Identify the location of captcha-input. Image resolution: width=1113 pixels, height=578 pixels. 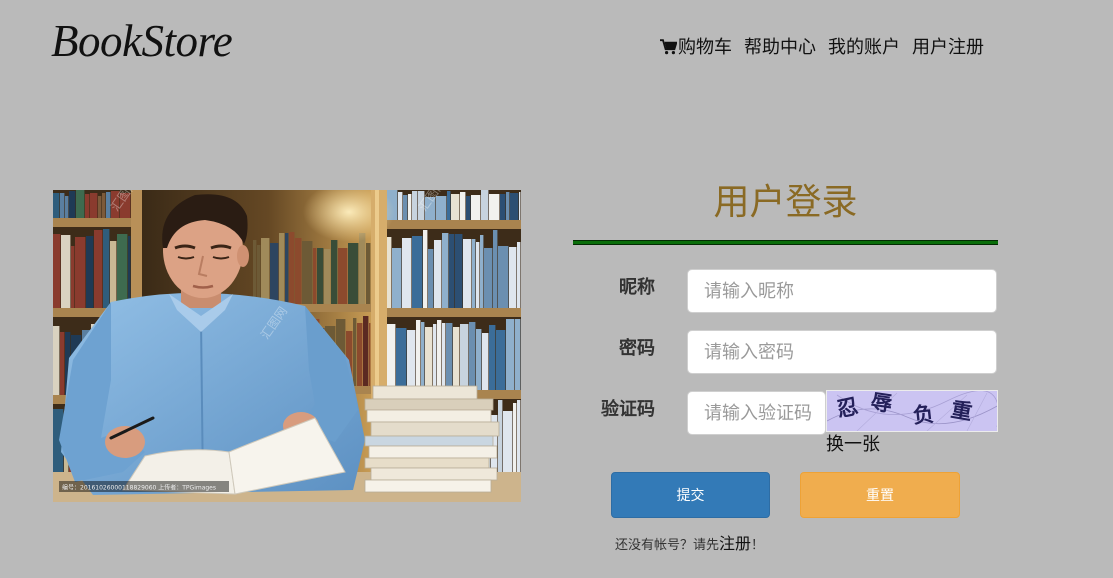
(756, 413).